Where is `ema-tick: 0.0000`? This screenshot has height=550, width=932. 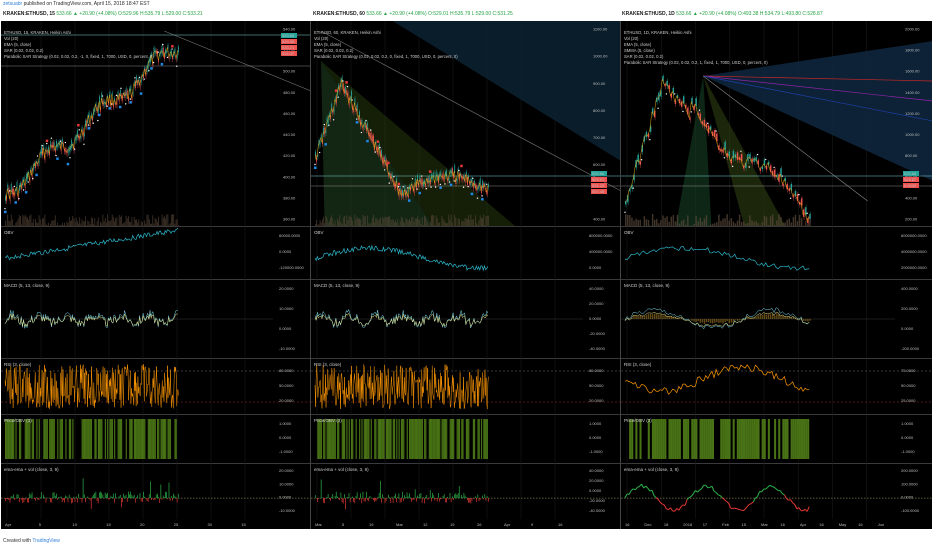
ema-tick: 0.0000 is located at coordinates (595, 490).